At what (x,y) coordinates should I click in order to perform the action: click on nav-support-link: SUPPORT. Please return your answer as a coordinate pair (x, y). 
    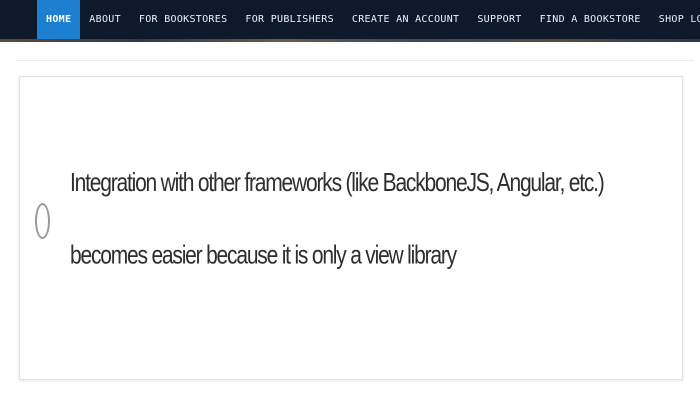
    Looking at the image, I should click on (499, 19).